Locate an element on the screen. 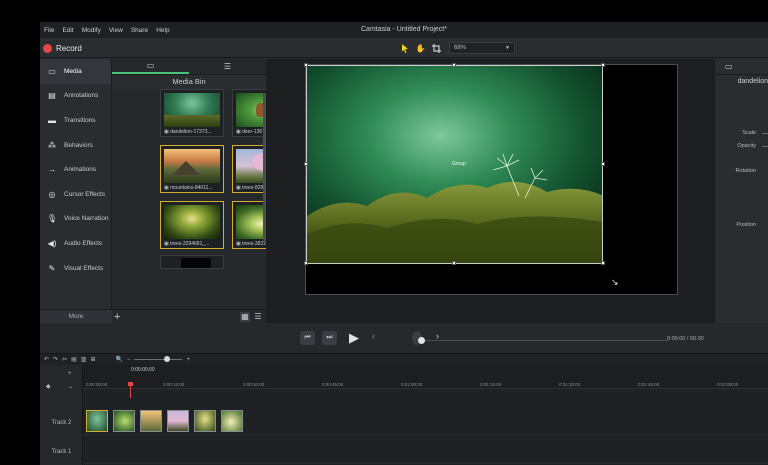 This screenshot has height=465, width=768. tab-media-bin: ▭ is located at coordinates (150, 66).